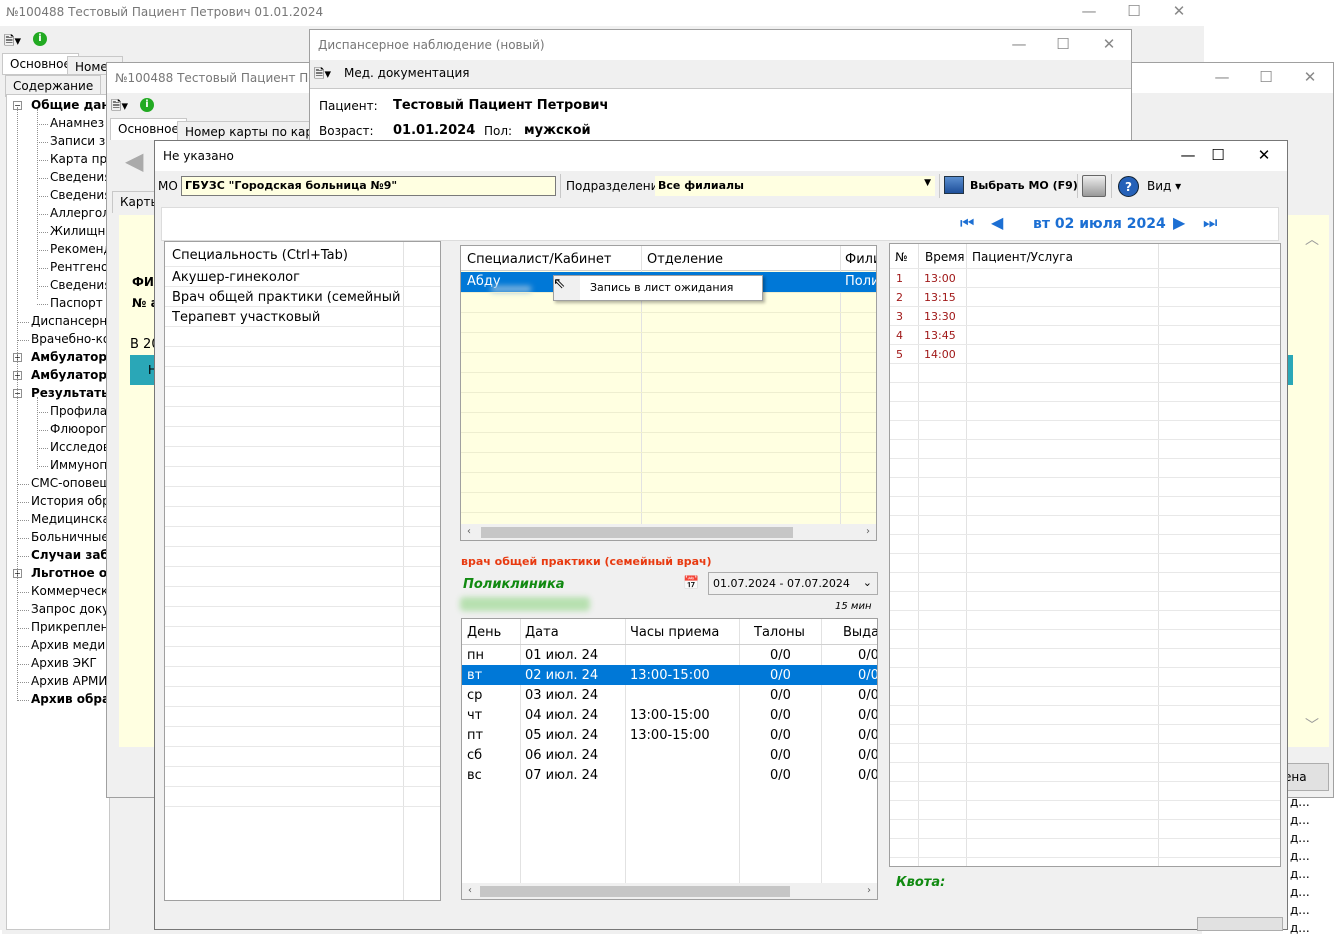 The height and width of the screenshot is (935, 1334). What do you see at coordinates (940, 335) in the screenshot?
I see `slot-time: 13:45` at bounding box center [940, 335].